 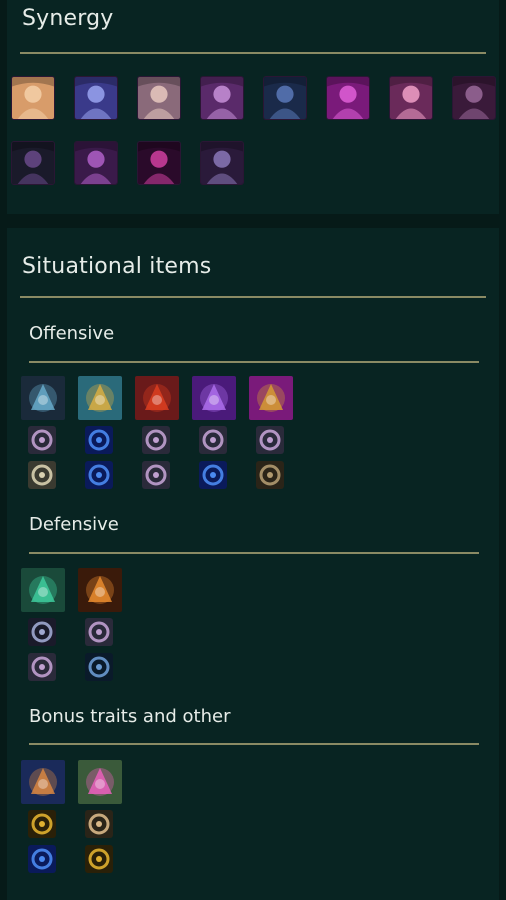 I want to click on bonus-divider, so click(x=254, y=744).